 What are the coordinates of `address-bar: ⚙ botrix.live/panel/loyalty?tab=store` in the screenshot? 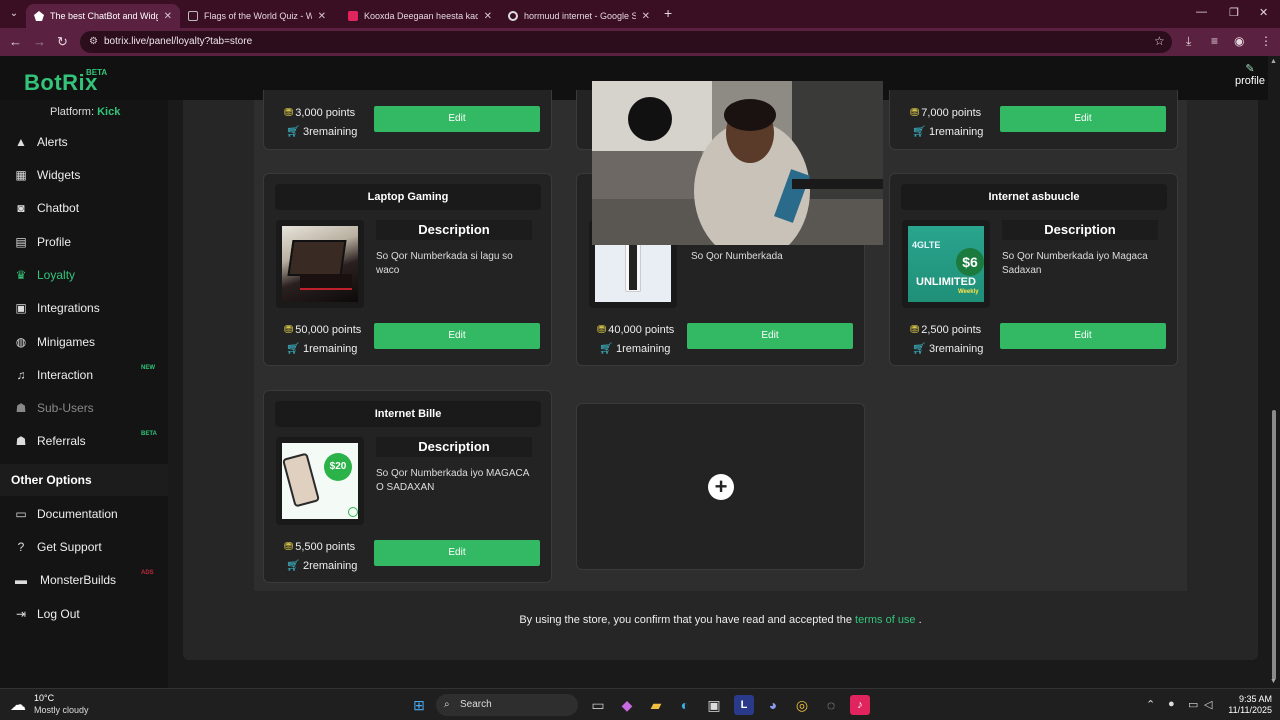 It's located at (626, 42).